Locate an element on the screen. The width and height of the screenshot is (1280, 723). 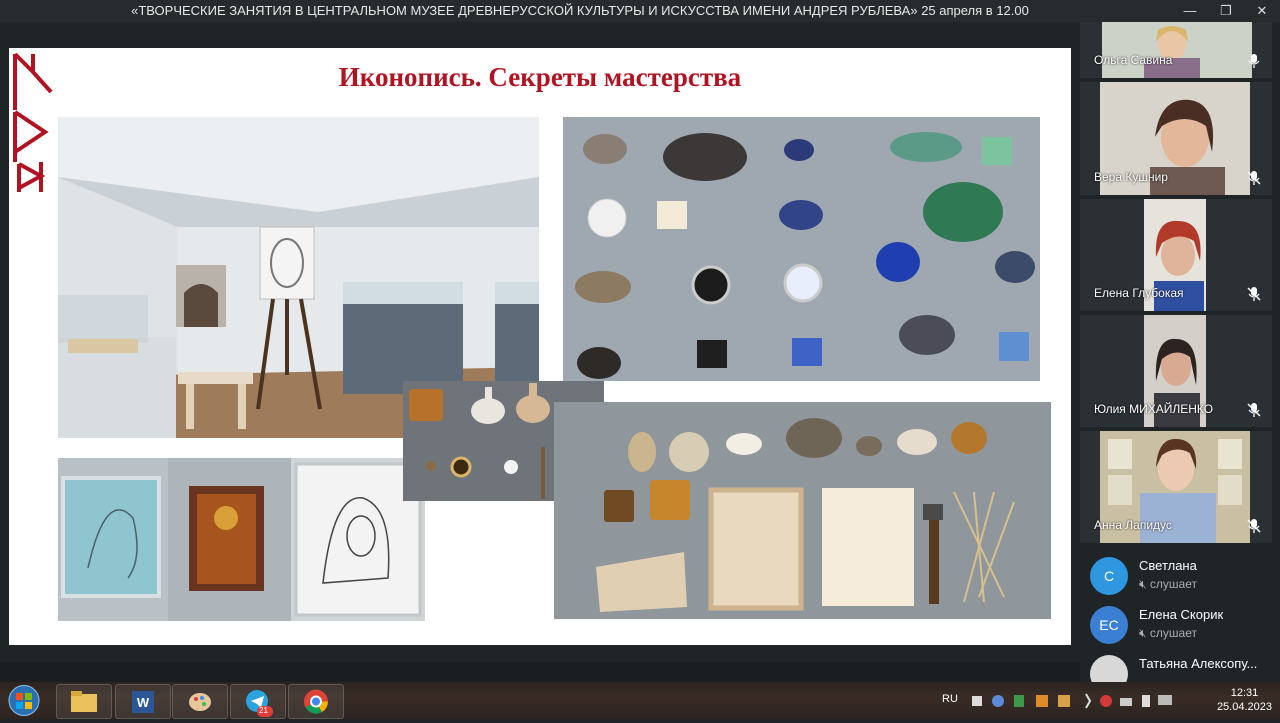
restore-icon: ❐ is located at coordinates (1226, 11).